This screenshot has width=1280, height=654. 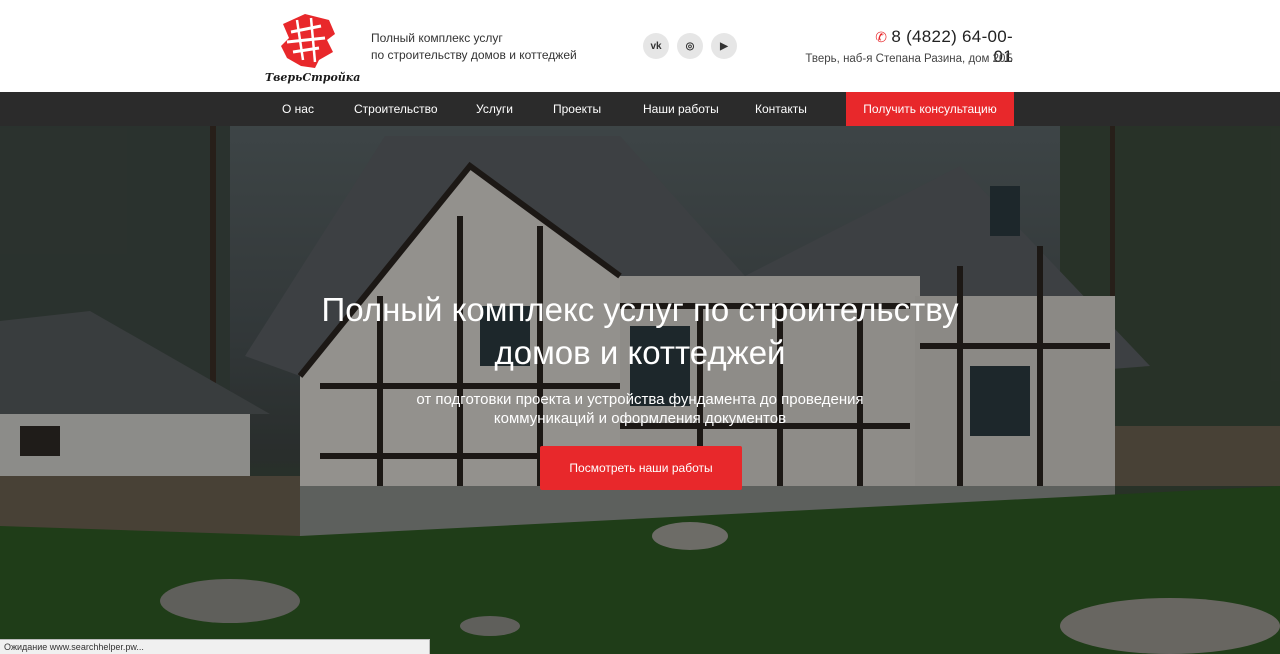 I want to click on nav-item-services: Услуги, so click(x=494, y=109).